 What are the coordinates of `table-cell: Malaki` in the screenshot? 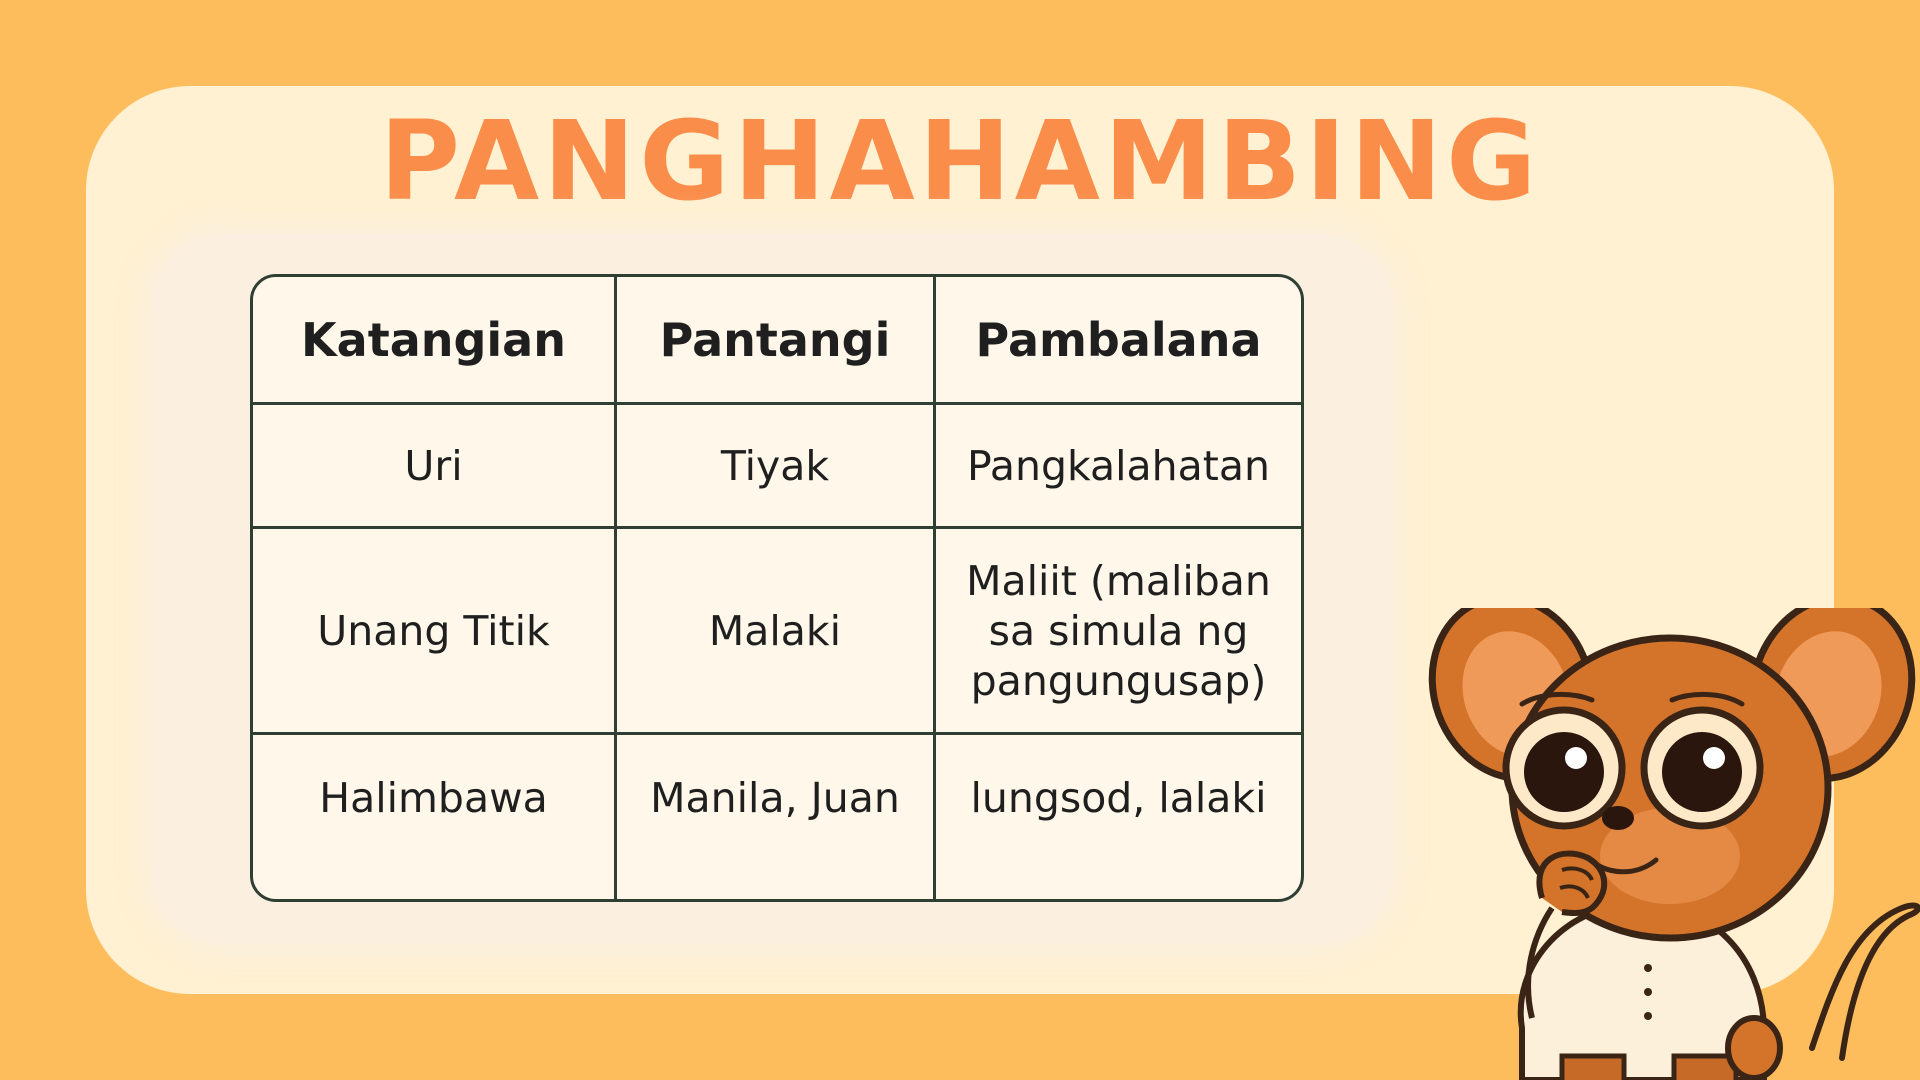 It's located at (776, 630).